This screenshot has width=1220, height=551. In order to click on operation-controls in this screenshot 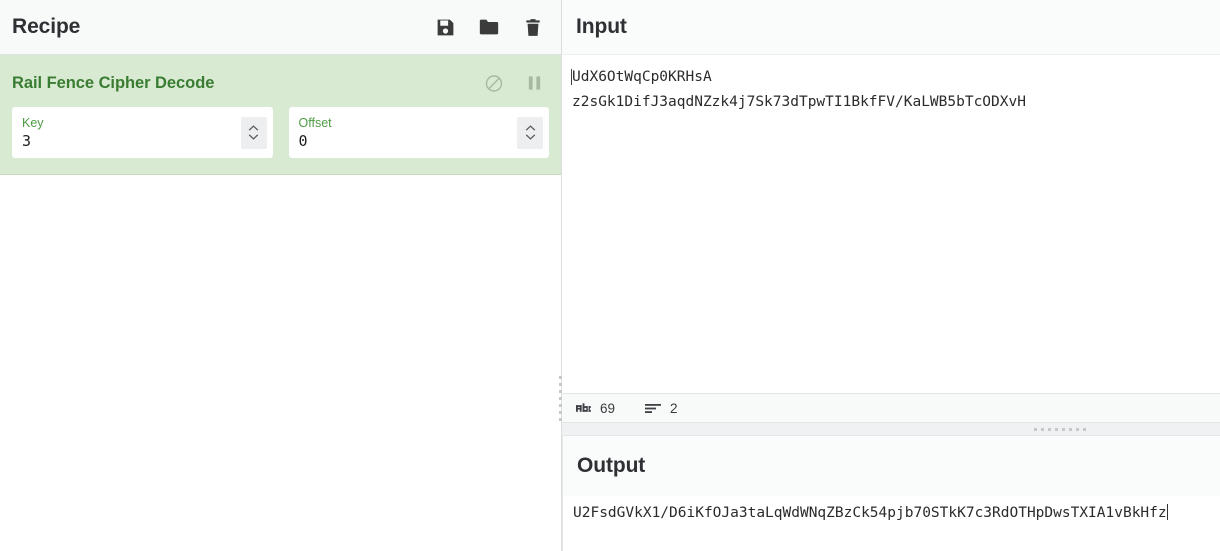, I will do `click(514, 83)`.